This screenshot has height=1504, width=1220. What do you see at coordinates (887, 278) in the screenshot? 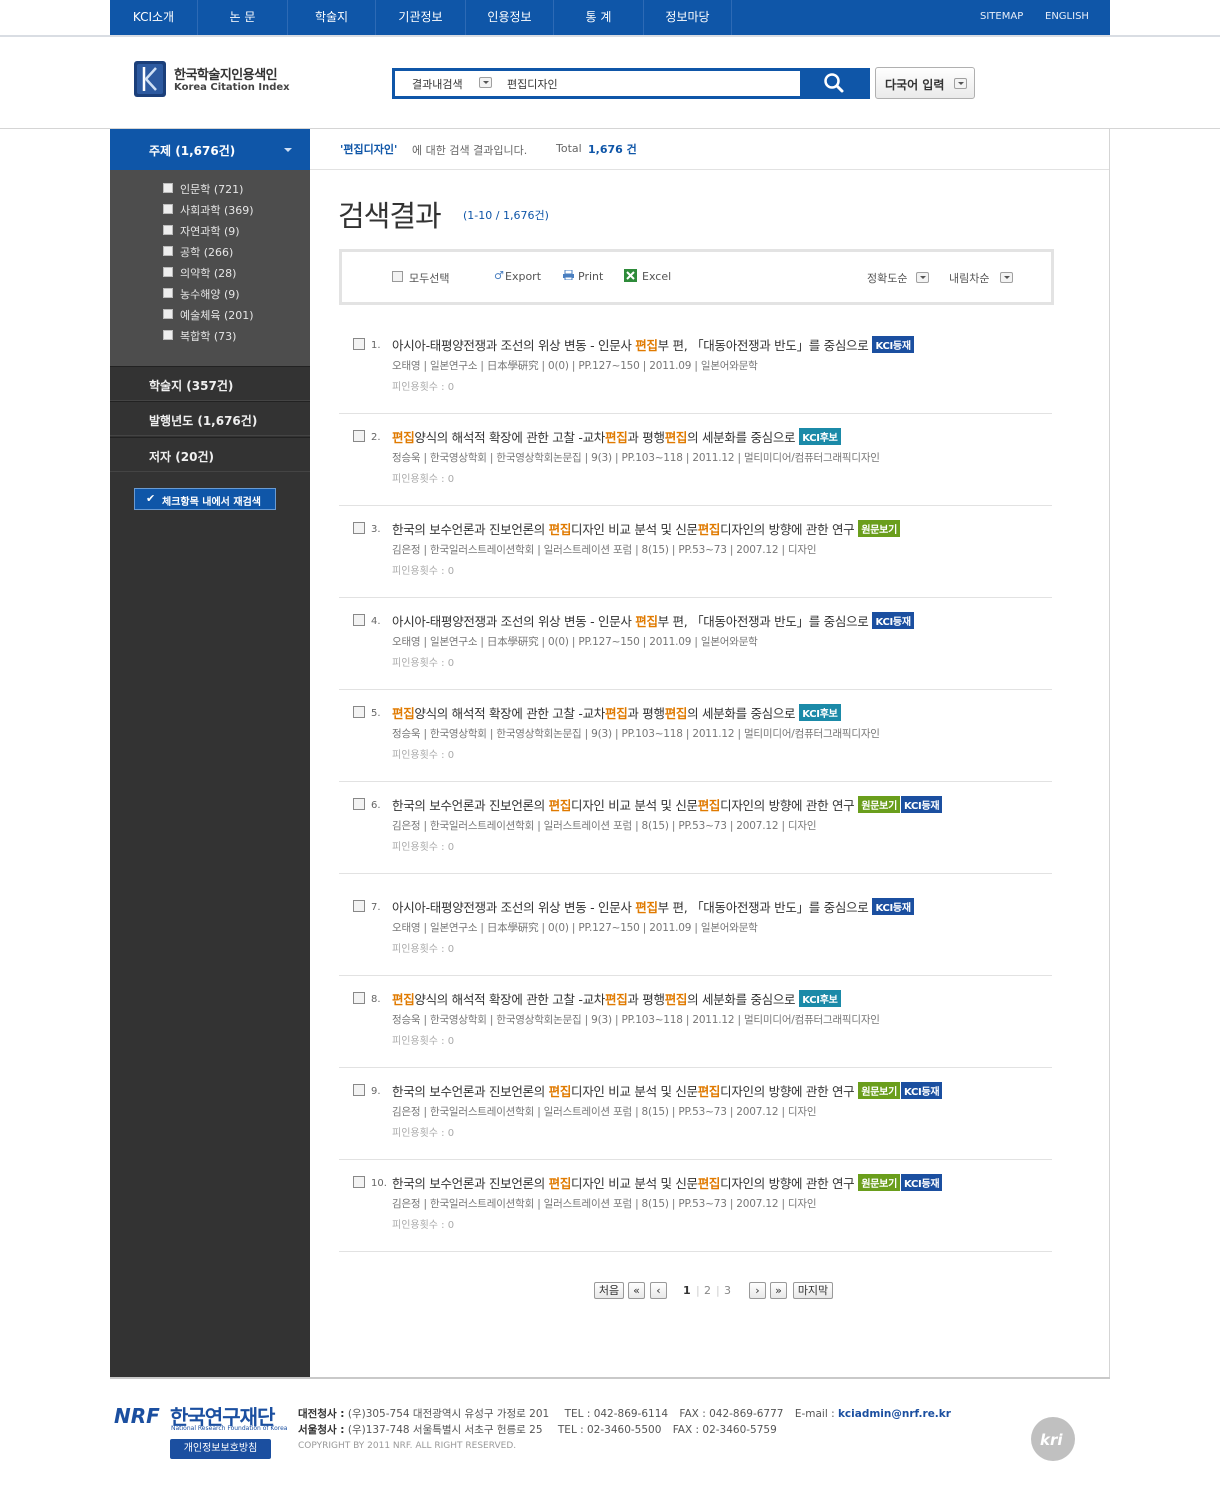
I see `sort-select: 정확도순` at bounding box center [887, 278].